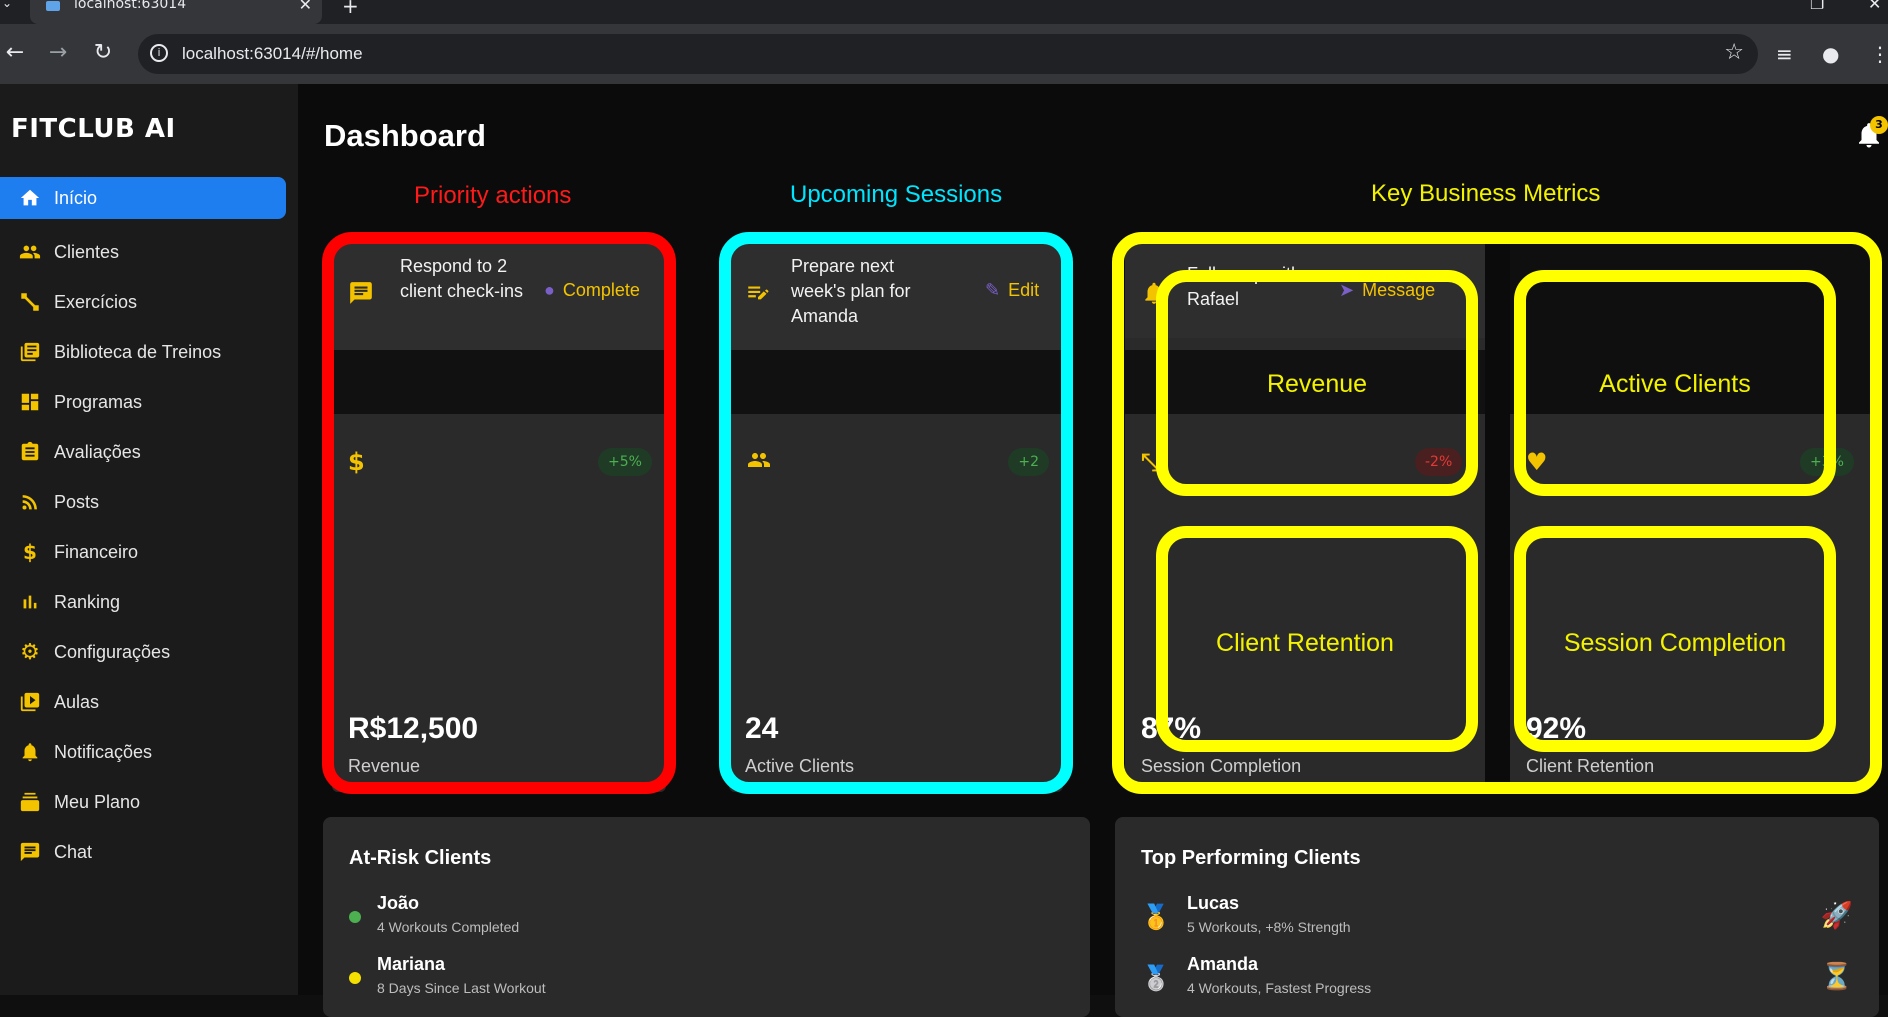 Image resolution: width=1888 pixels, height=1017 pixels. Describe the element at coordinates (948, 54) in the screenshot. I see `address-bar: i localhost:63014/#/home ☆` at that location.